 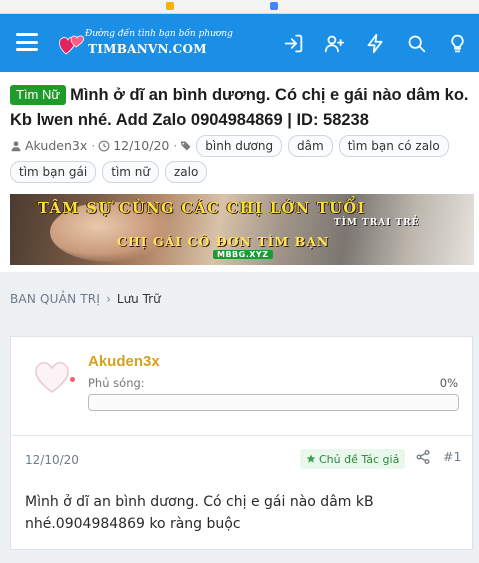 I want to click on star-icon, so click(x=311, y=458).